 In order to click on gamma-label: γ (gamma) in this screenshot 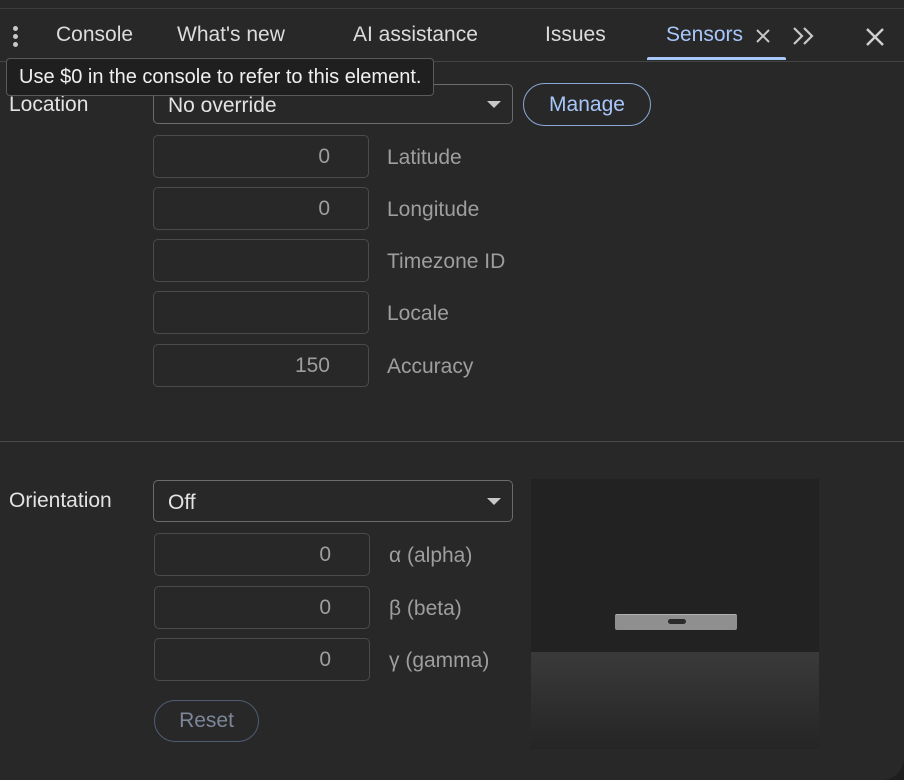, I will do `click(439, 660)`.